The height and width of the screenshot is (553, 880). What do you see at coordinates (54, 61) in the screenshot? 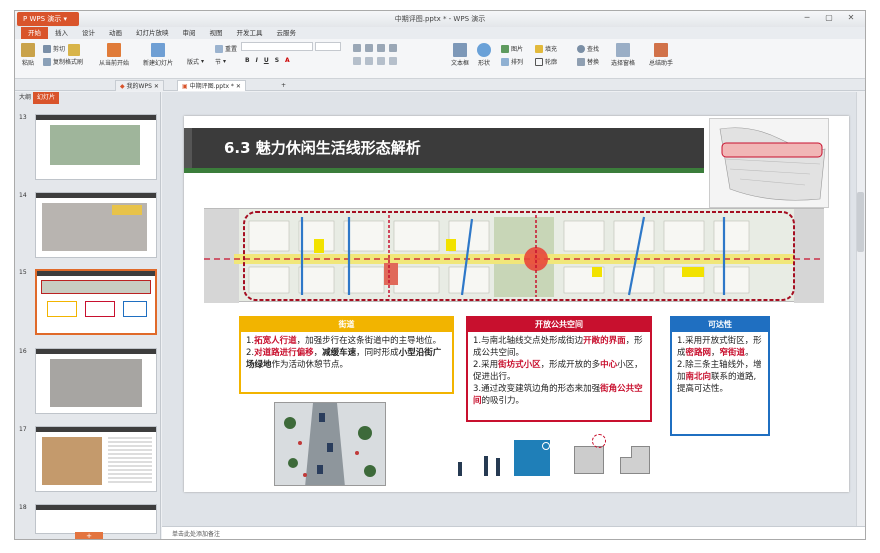
I see `copy-button: 复制` at bounding box center [54, 61].